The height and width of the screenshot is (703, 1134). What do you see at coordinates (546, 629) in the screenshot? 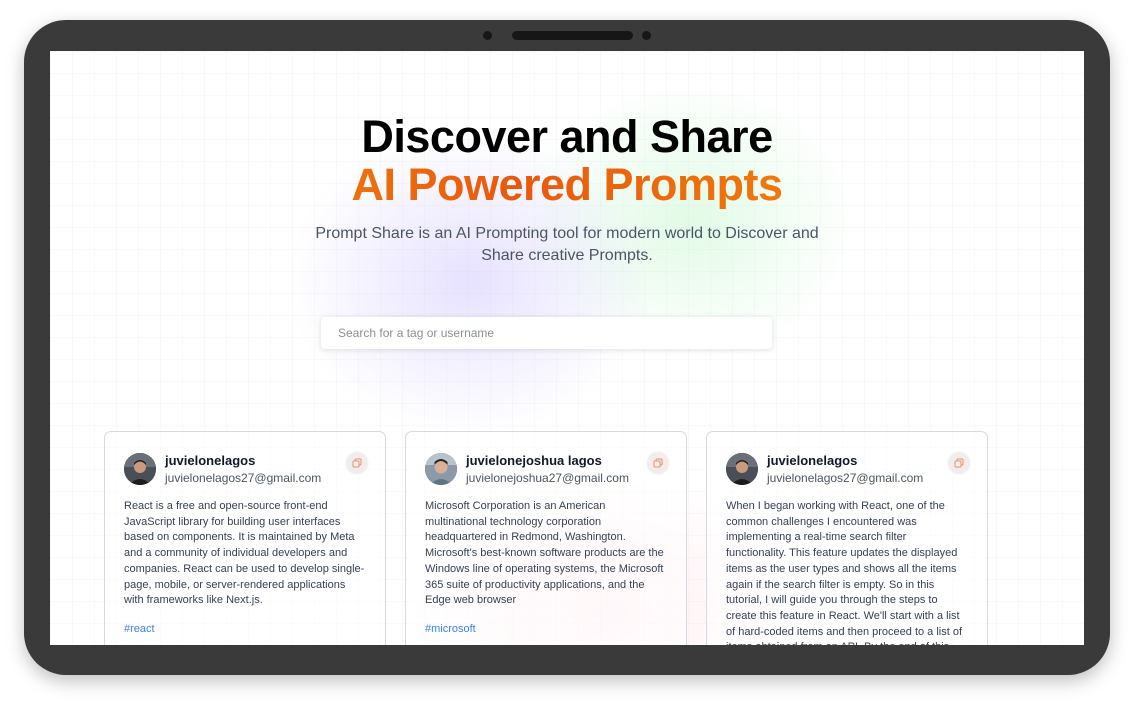
I see `card-tag: #microsoft` at bounding box center [546, 629].